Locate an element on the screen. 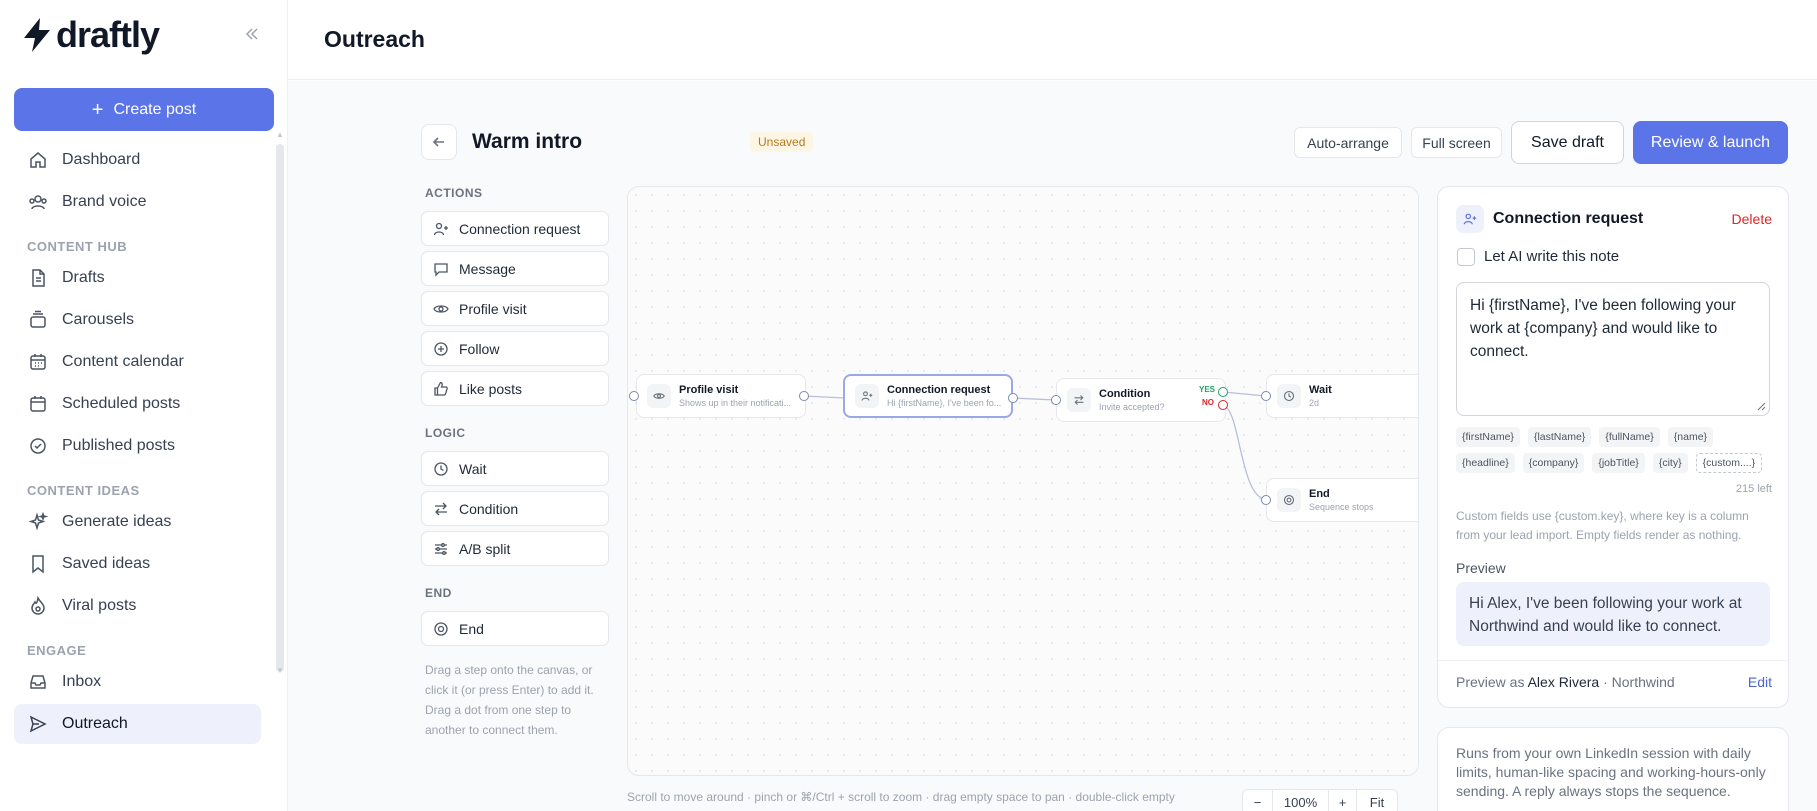 Image resolution: width=1817 pixels, height=811 pixels. token-chip: {fullName} is located at coordinates (1629, 437).